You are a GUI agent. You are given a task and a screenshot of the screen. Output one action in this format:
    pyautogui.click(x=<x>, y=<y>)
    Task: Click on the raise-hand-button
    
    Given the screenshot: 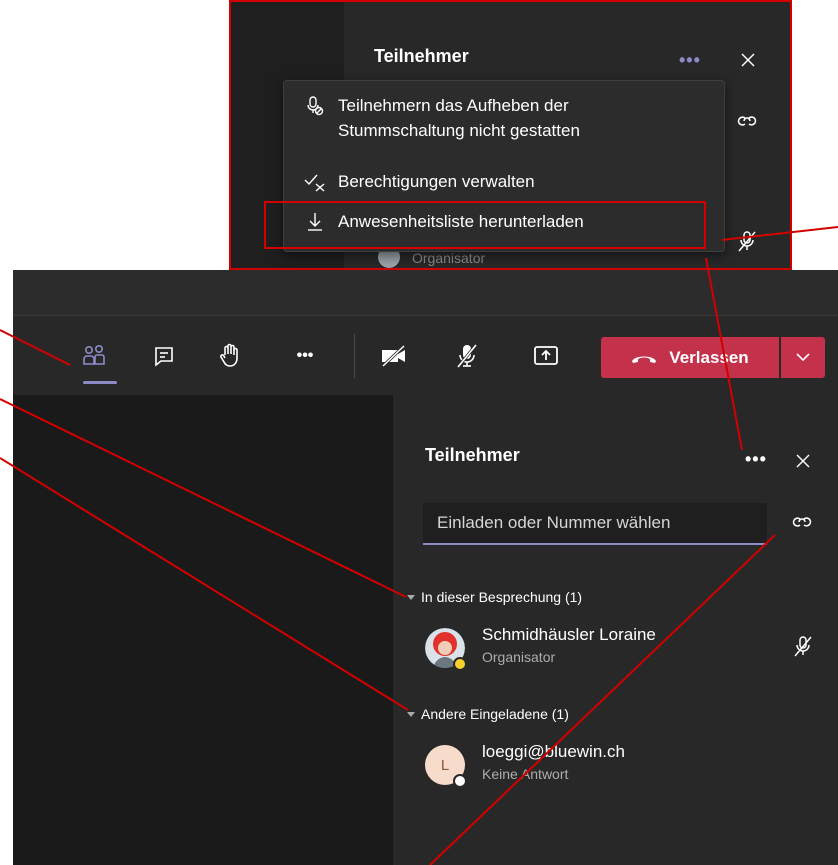 What is the action you would take?
    pyautogui.click(x=230, y=356)
    